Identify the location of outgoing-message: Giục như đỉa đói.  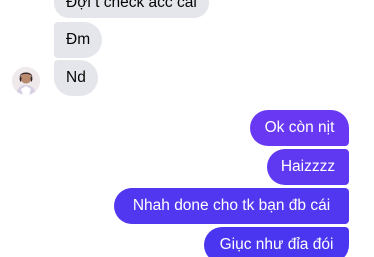
(276, 242).